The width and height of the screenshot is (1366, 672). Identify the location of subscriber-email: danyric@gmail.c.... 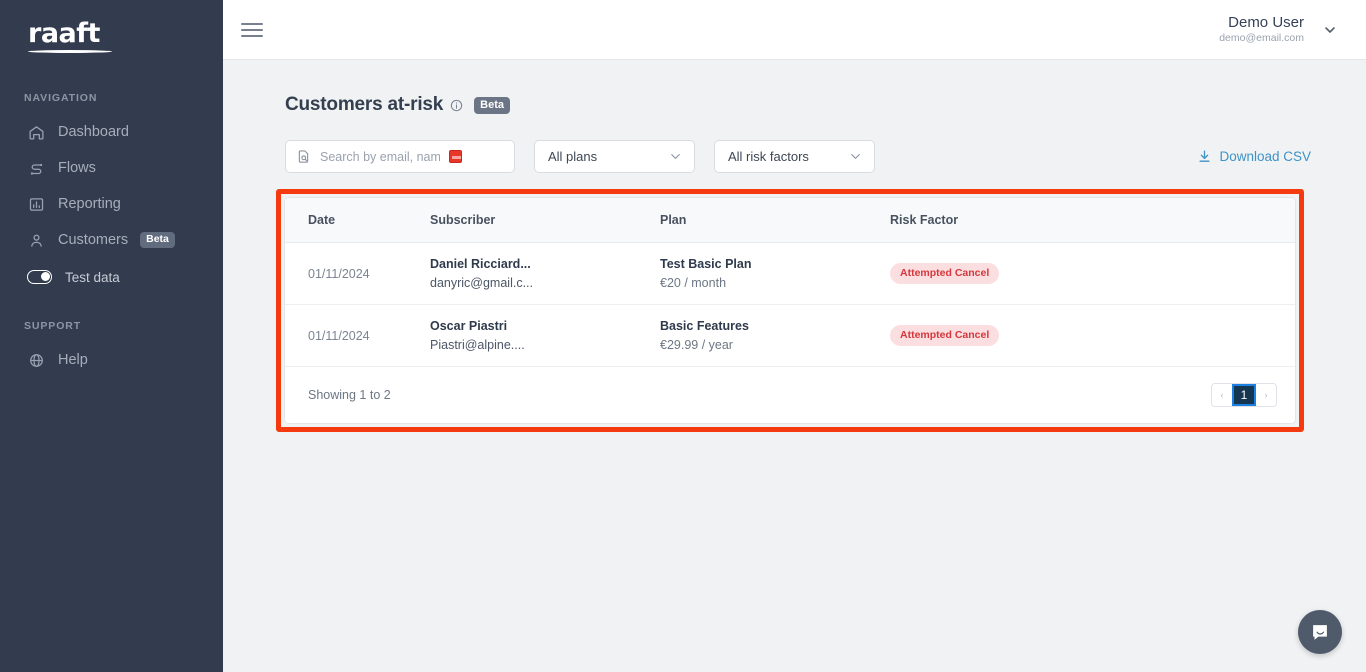
(481, 283).